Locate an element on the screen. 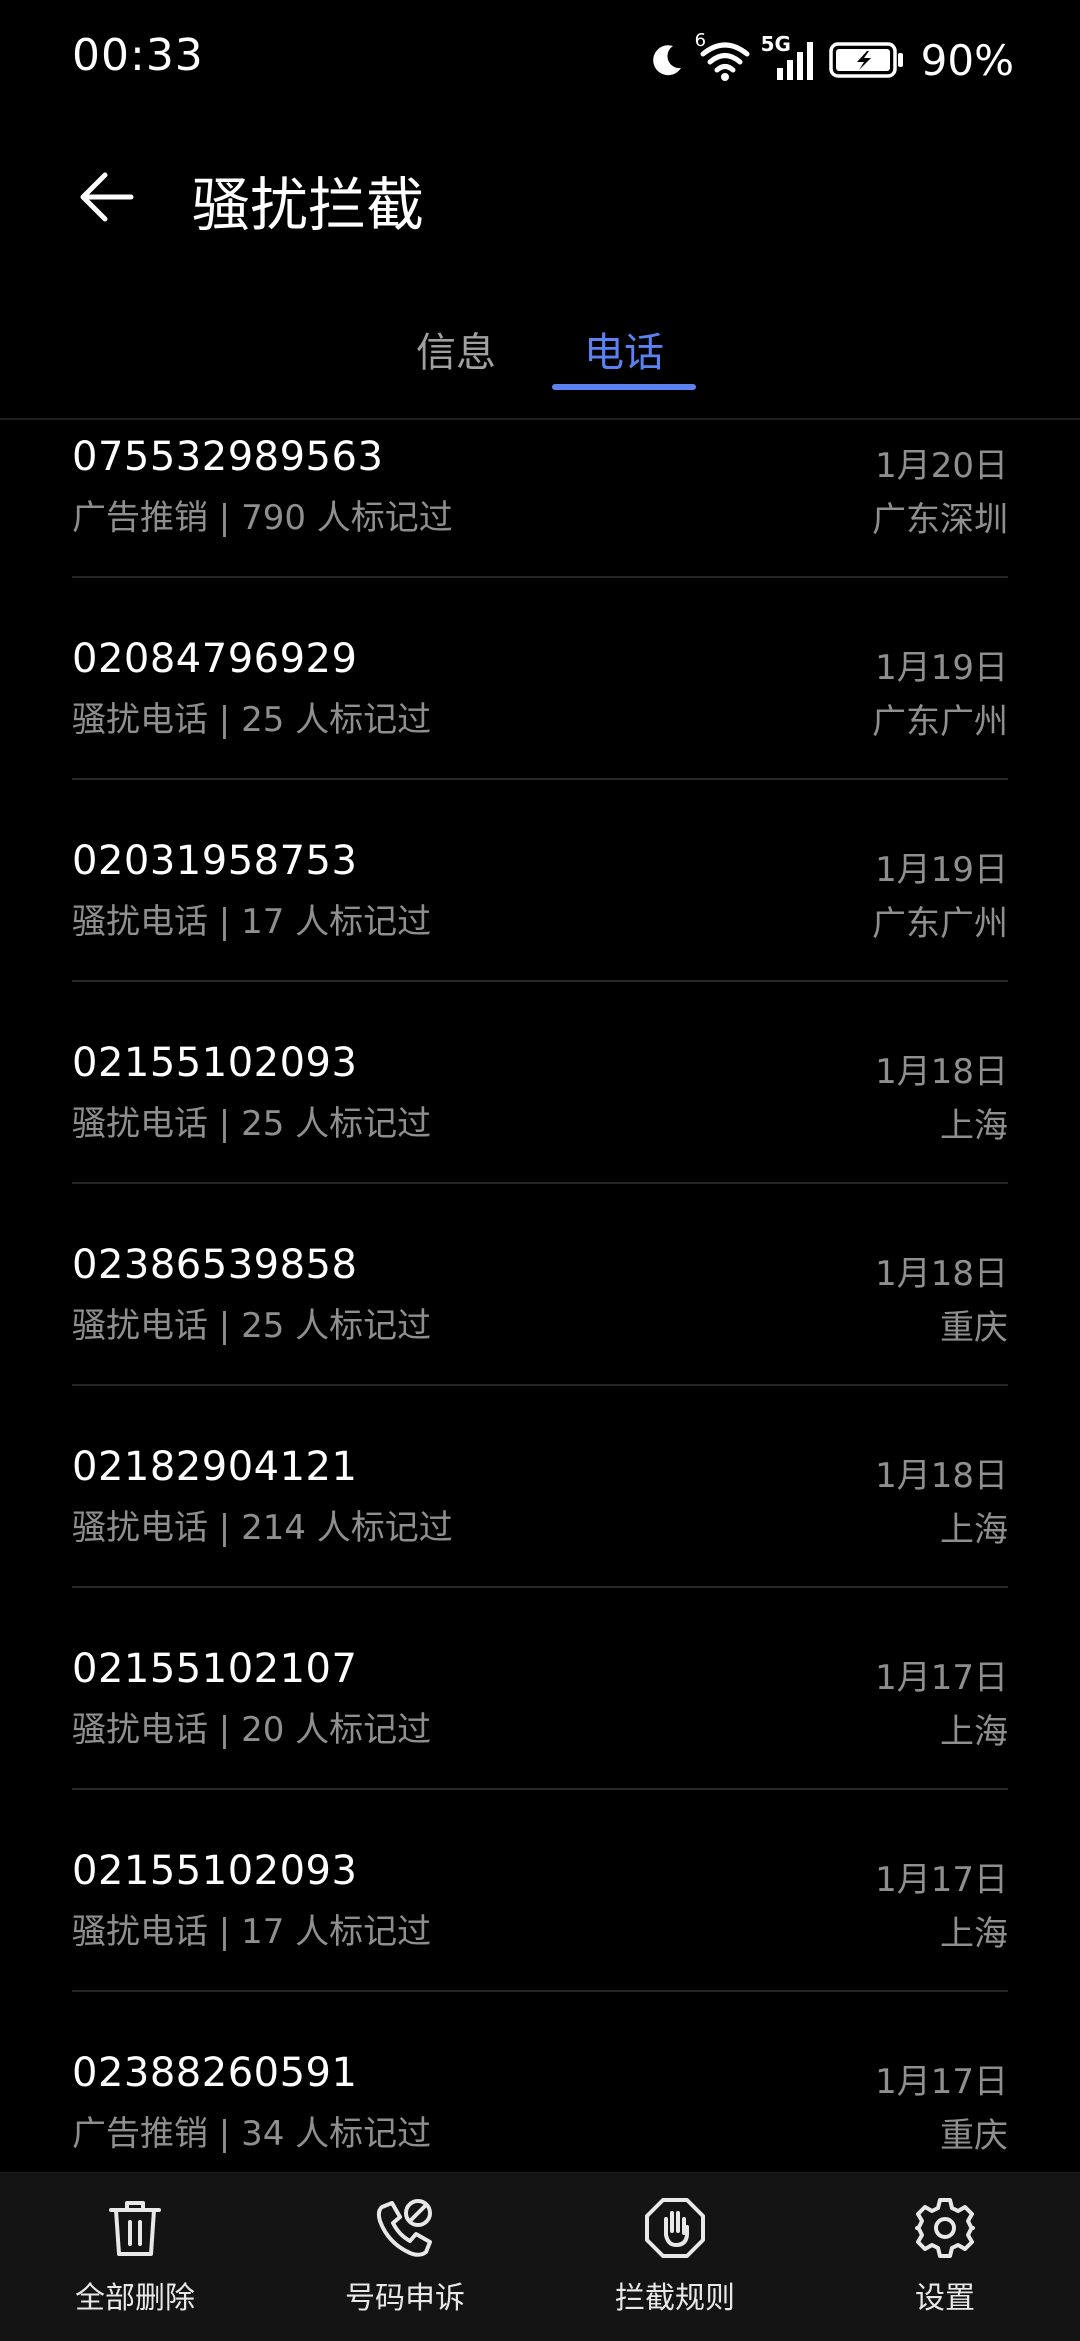 Image resolution: width=1080 pixels, height=2341 pixels. wifi-icon: 6 is located at coordinates (723, 56).